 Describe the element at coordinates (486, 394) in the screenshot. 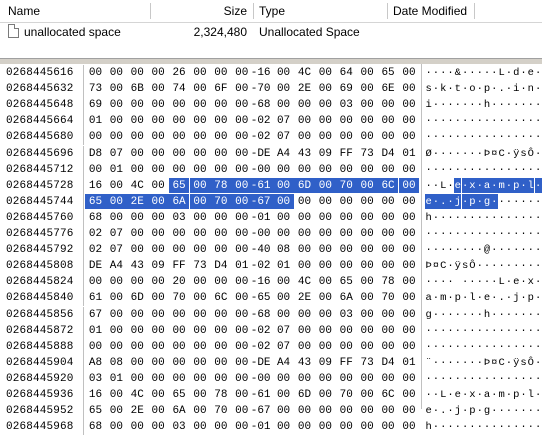

I see `ascii-char: a` at that location.